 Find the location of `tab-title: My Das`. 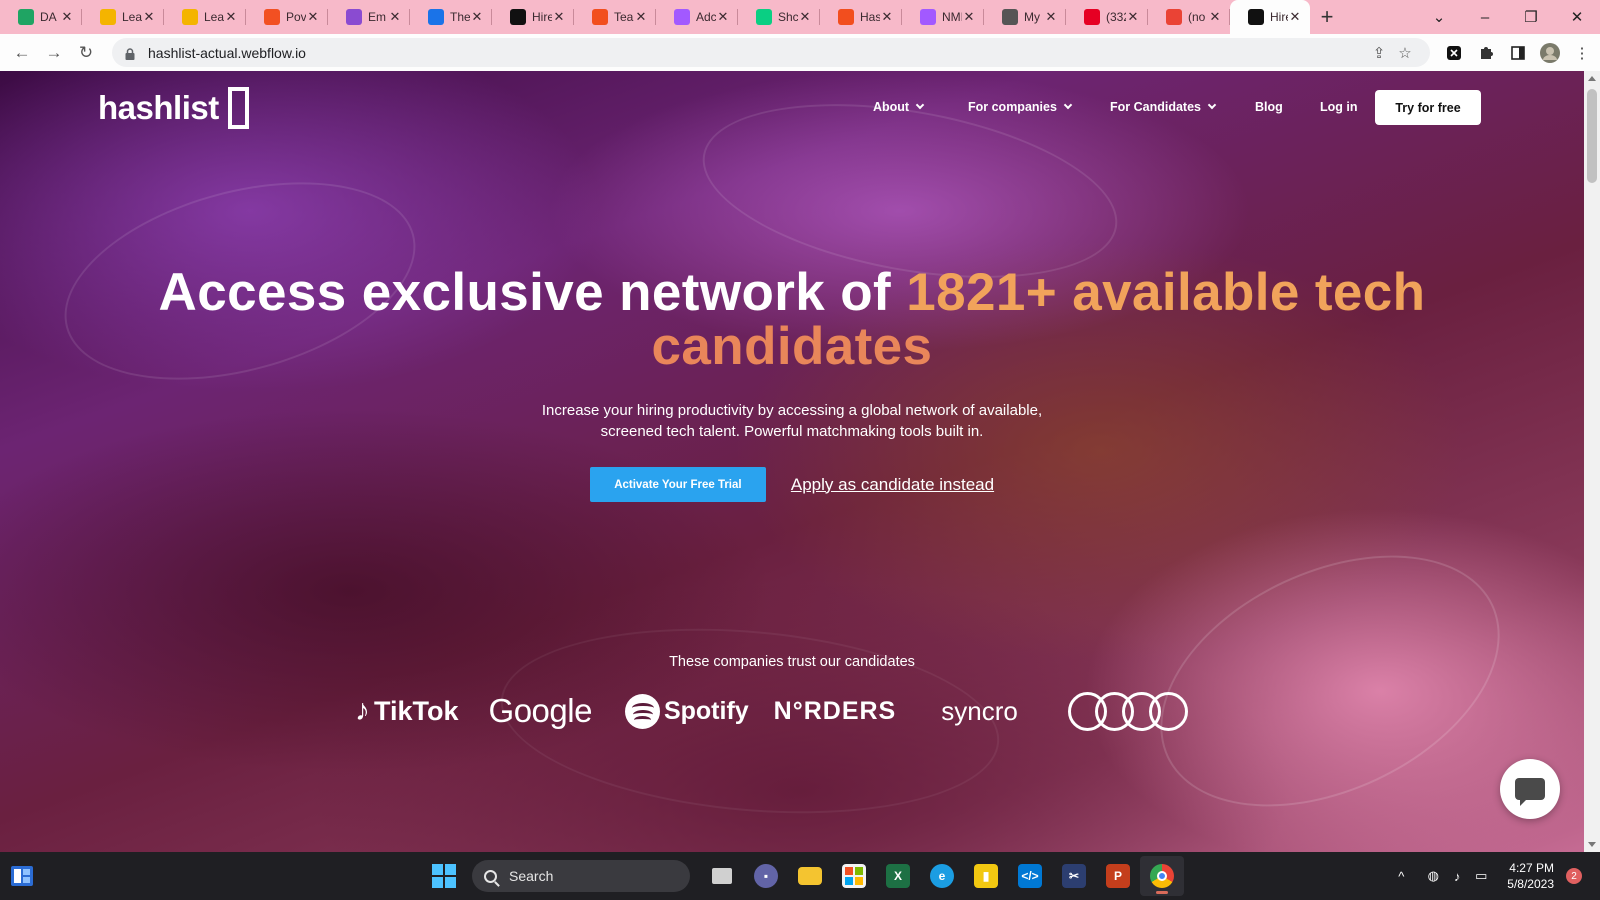

tab-title: My Das is located at coordinates (1034, 17).